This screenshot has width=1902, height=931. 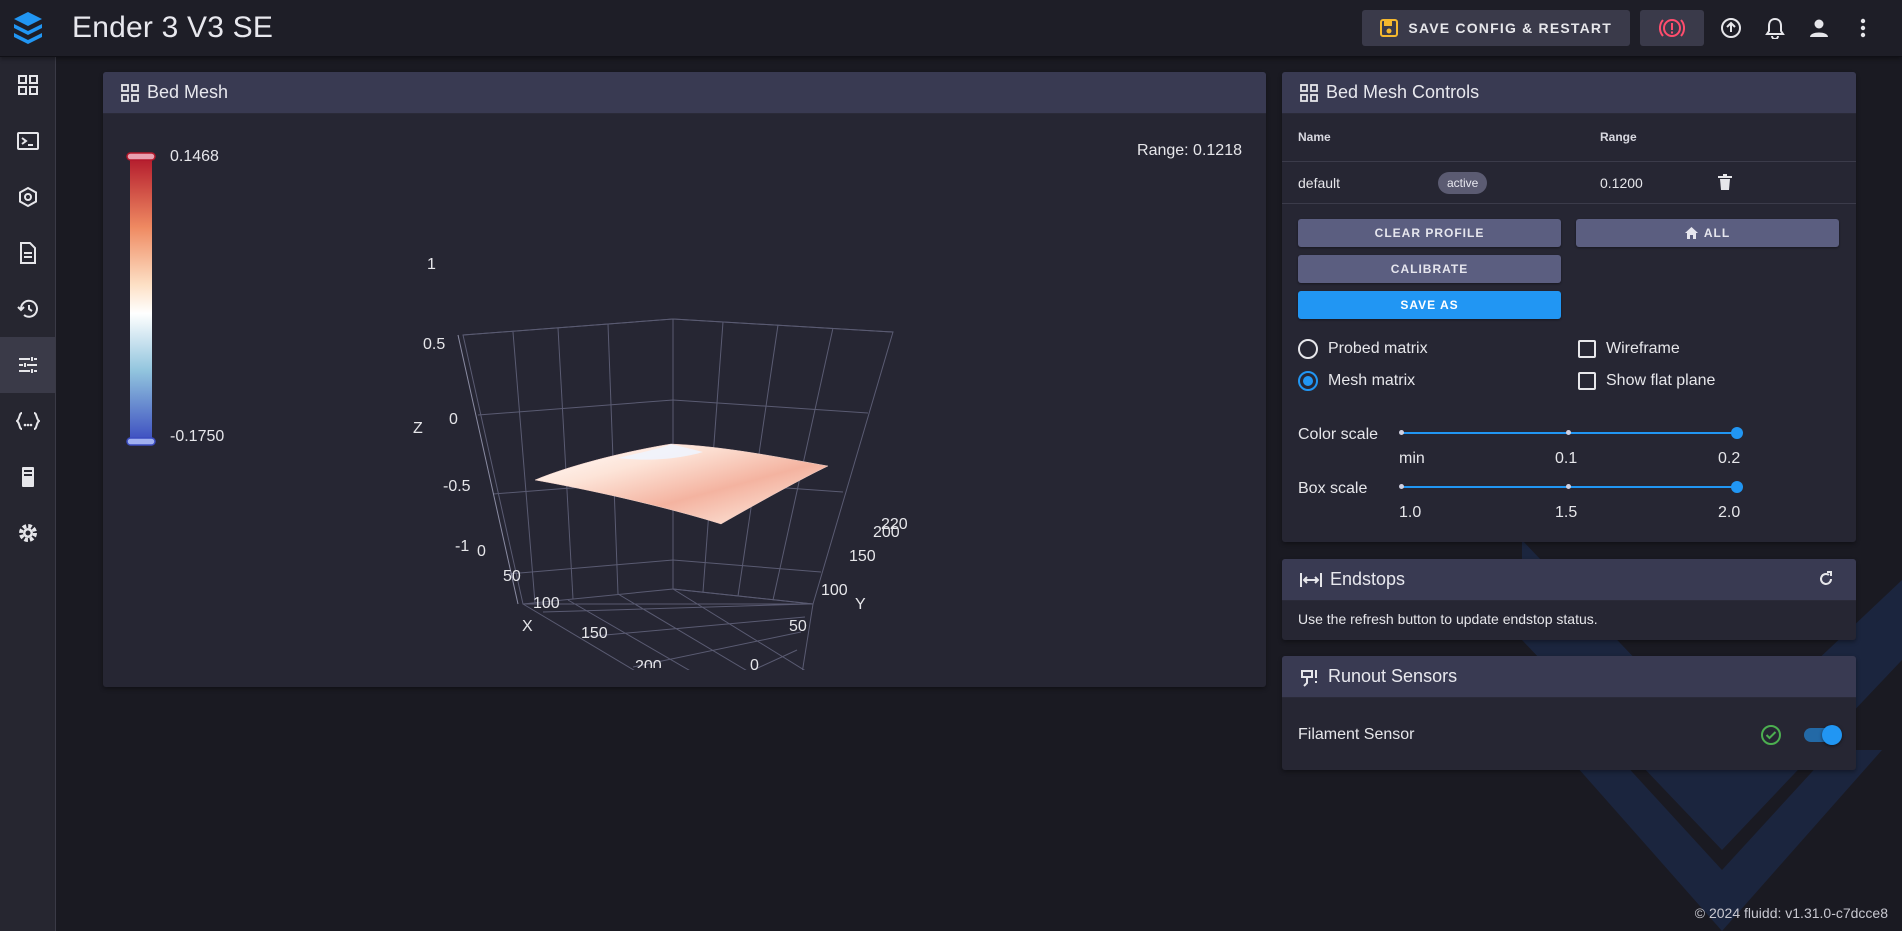 I want to click on nav-console, so click(x=27, y=141).